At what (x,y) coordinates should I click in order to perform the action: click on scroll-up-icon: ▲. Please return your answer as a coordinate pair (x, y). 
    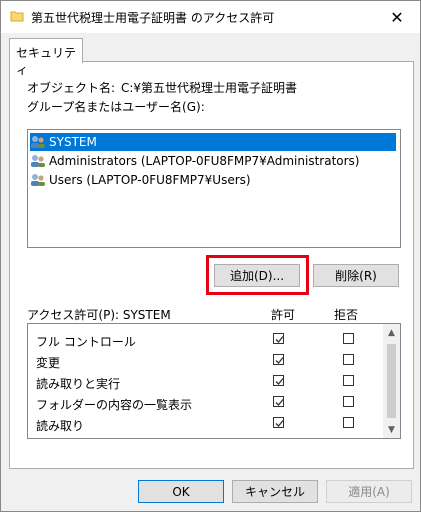
    Looking at the image, I should click on (391, 332).